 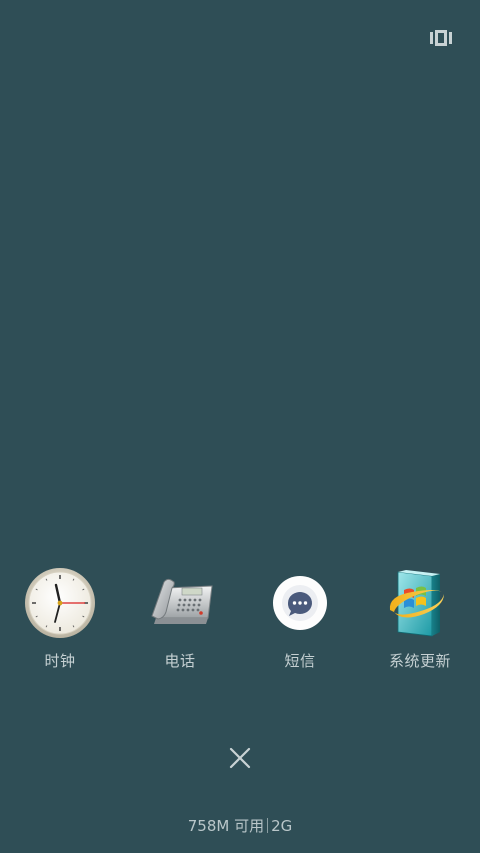 I want to click on clock-icon, so click(x=60, y=602).